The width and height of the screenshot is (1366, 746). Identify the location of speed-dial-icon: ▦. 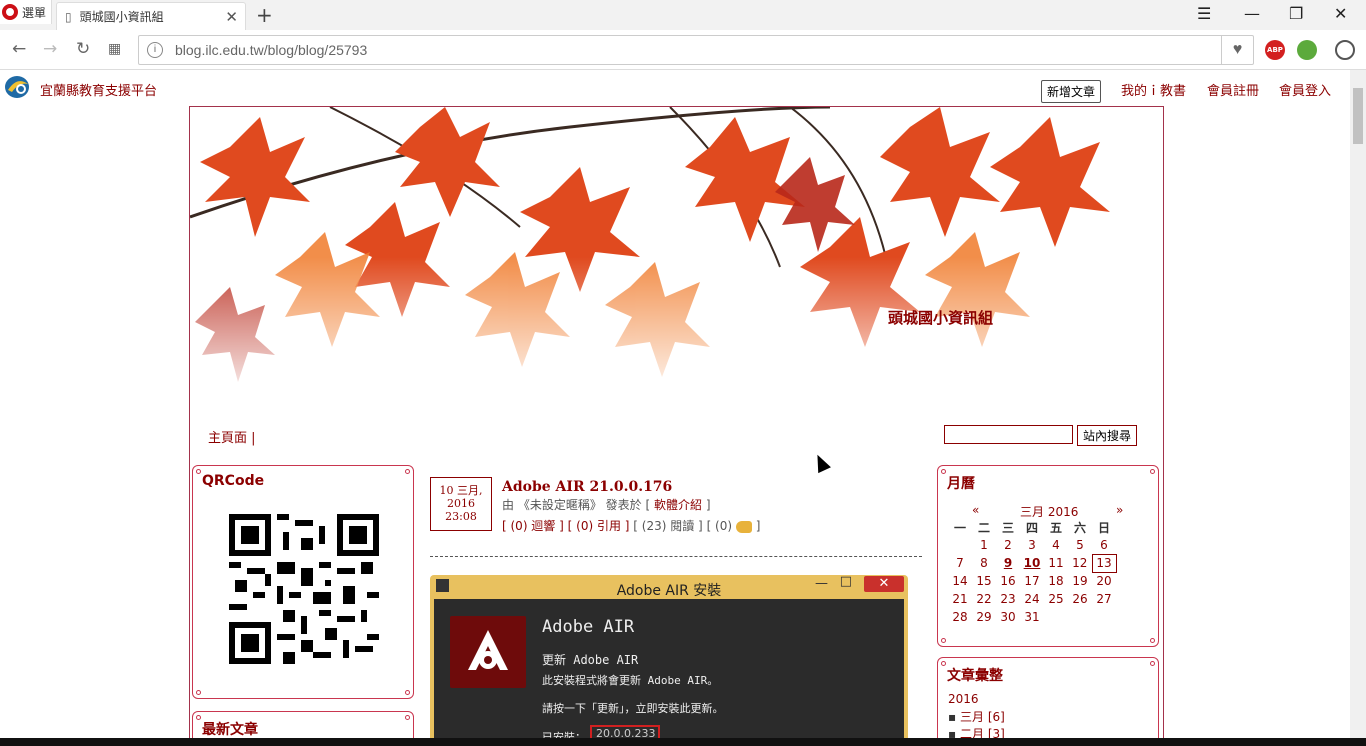
(114, 49).